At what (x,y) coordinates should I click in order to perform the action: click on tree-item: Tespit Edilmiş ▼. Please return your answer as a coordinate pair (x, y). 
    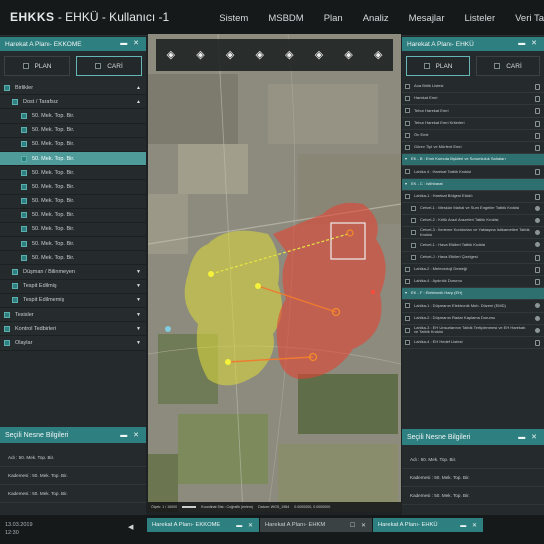
    Looking at the image, I should click on (73, 287).